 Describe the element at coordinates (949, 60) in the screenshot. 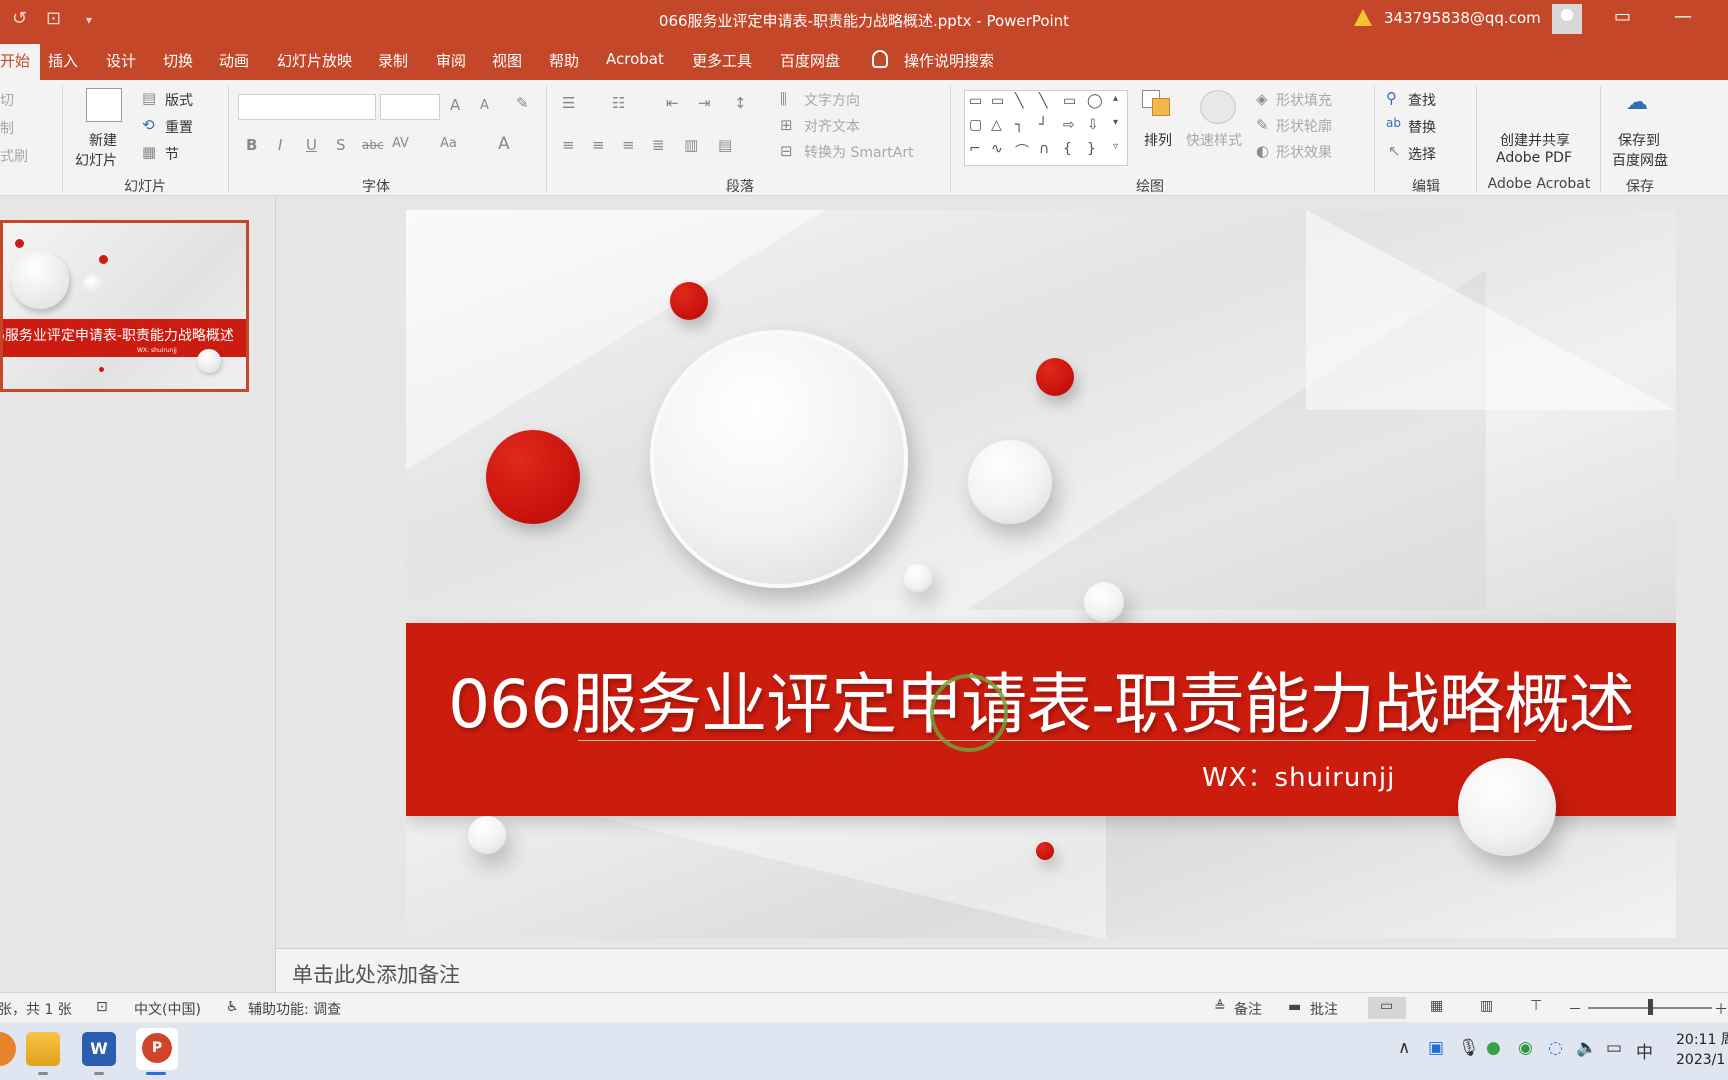

I see `tell-me-search: 操作说明搜索` at that location.